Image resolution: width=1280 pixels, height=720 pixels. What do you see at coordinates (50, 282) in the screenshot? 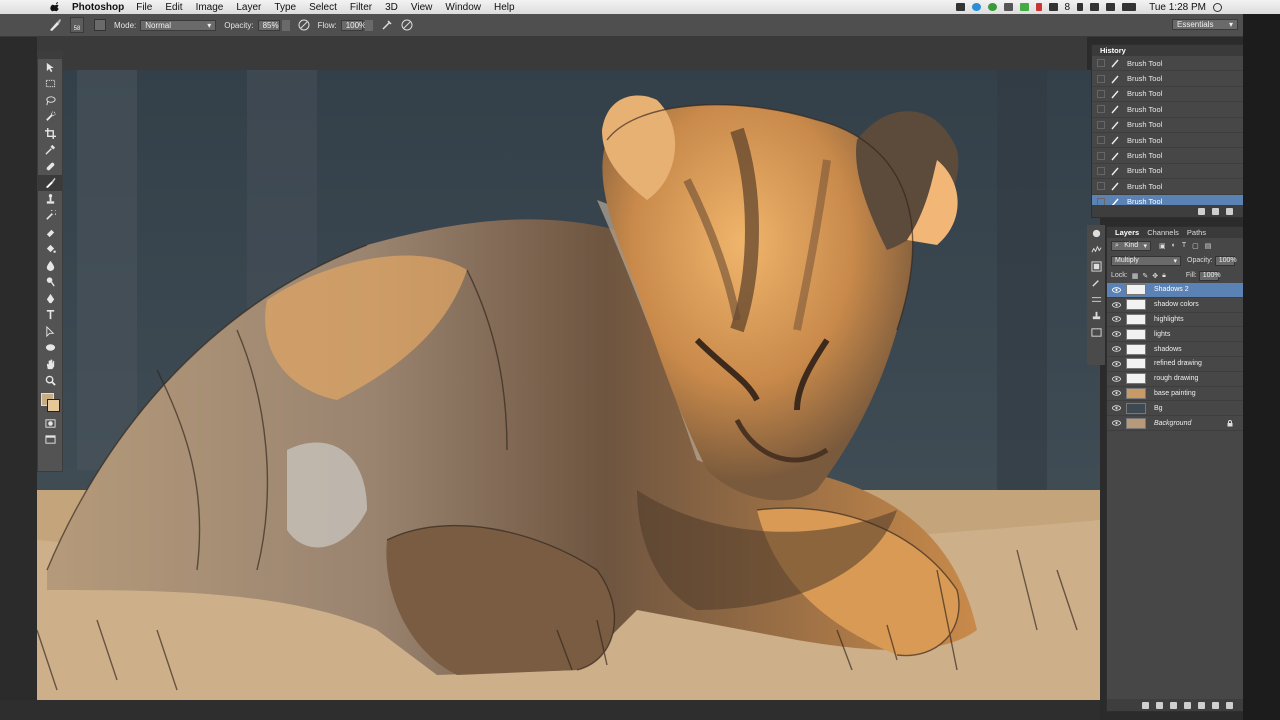
I see `dodge-tool-icon` at bounding box center [50, 282].